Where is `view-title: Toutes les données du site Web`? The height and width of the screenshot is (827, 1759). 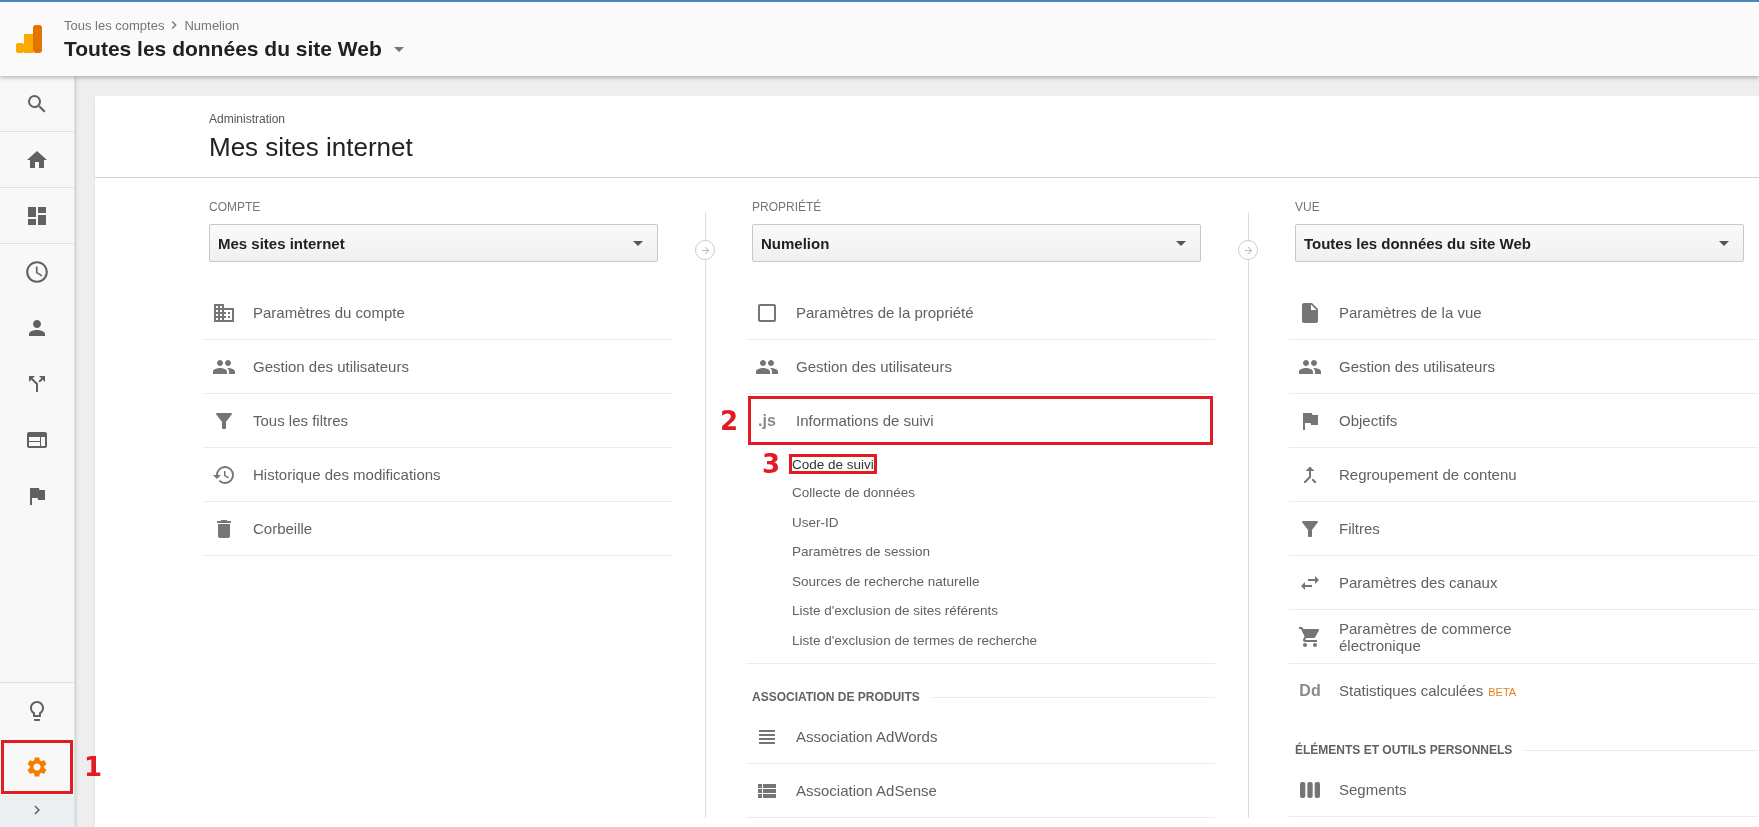
view-title: Toutes les données du site Web is located at coordinates (223, 49).